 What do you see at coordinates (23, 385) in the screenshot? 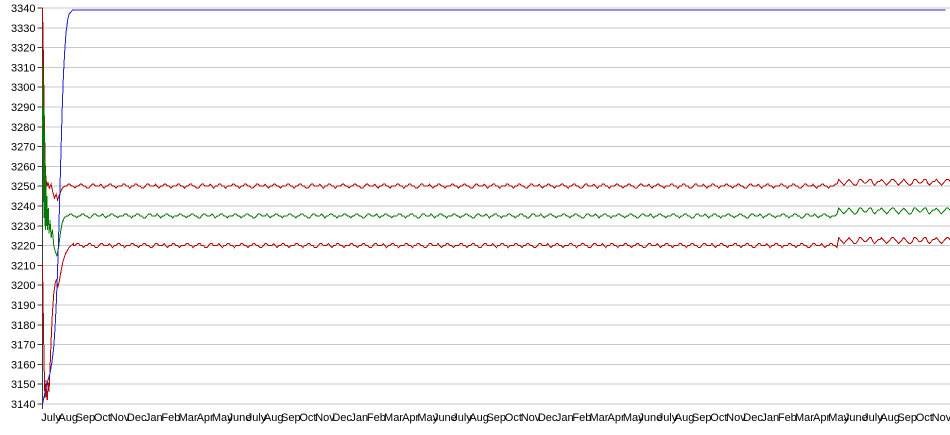
I see `y-tick-label: 3150` at bounding box center [23, 385].